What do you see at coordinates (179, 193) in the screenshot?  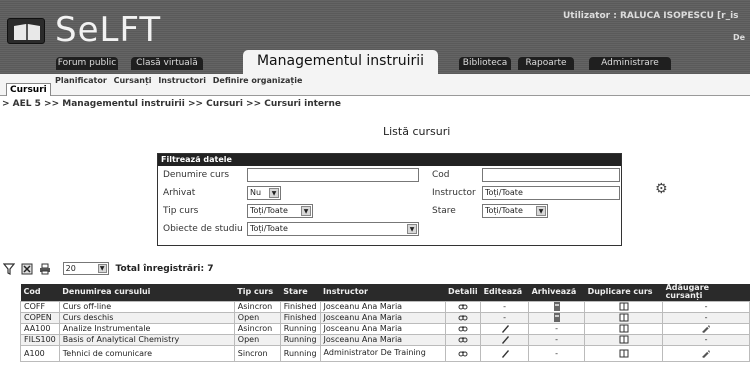 I see `archived-label: Arhivat` at bounding box center [179, 193].